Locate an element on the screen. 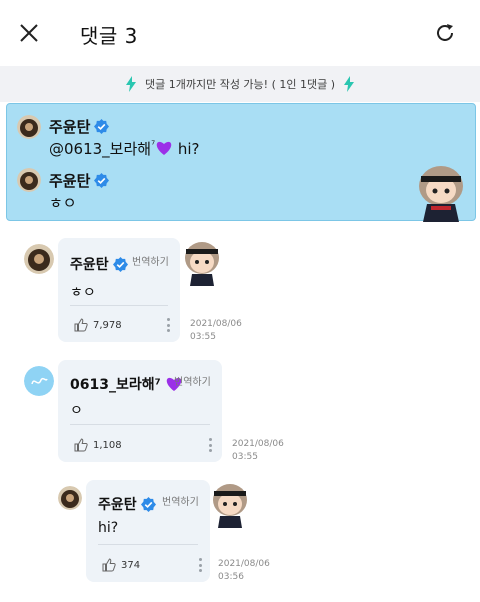  comment-card: 주윤탄 번역하기 ㅎㅇ 7,978 is located at coordinates (119, 290).